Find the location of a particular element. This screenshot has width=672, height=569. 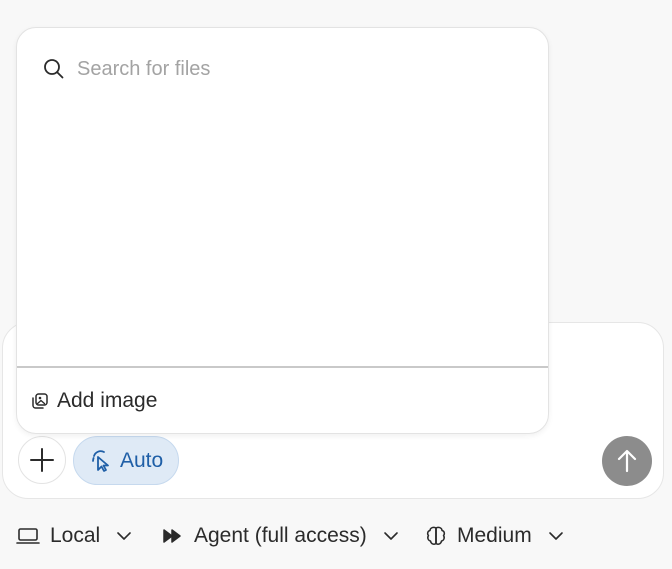

agent-mode-label: Agent (full access) is located at coordinates (280, 535).